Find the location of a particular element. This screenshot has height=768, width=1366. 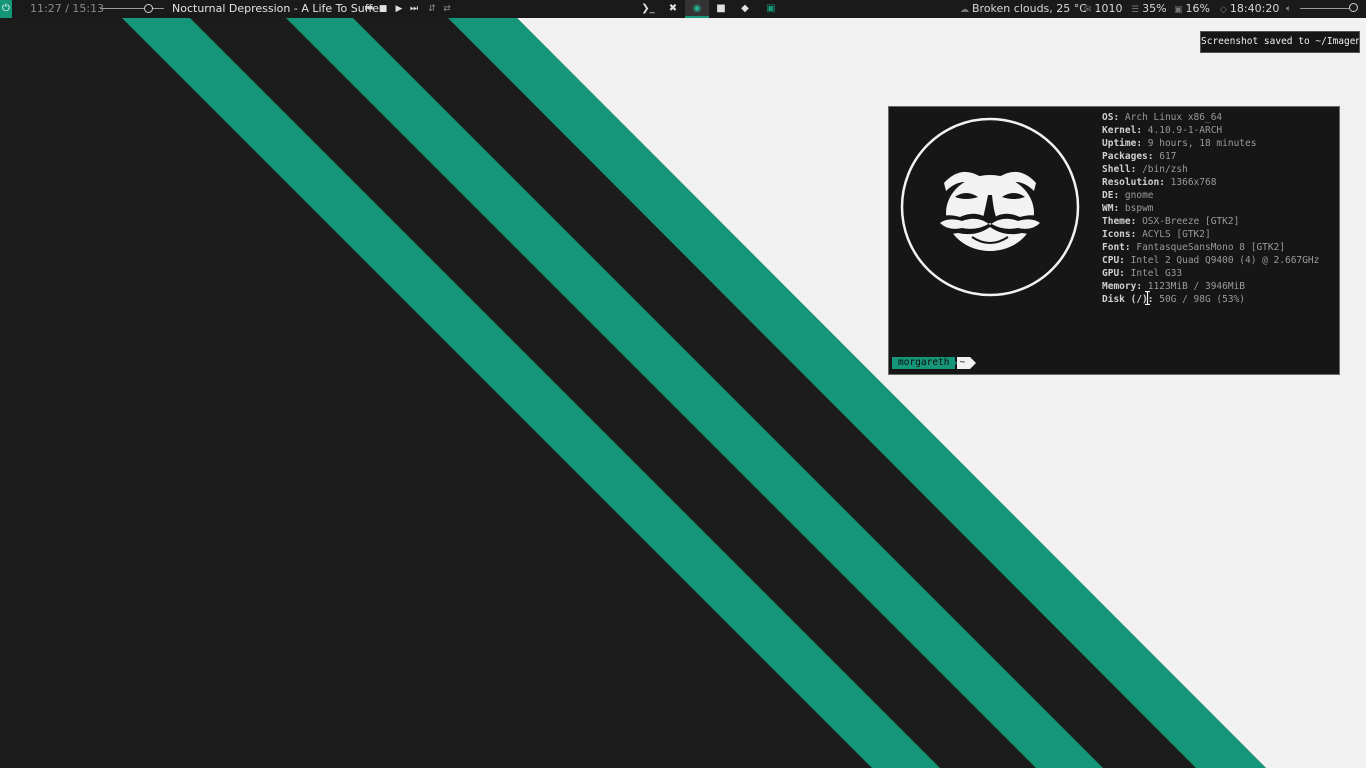

weather-widget: ☁ Broken clouds, 25 °C is located at coordinates (1023, 9).